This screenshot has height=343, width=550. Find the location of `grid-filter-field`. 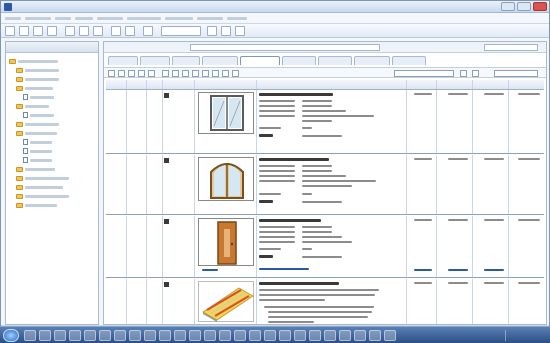

grid-filter-field is located at coordinates (424, 73).